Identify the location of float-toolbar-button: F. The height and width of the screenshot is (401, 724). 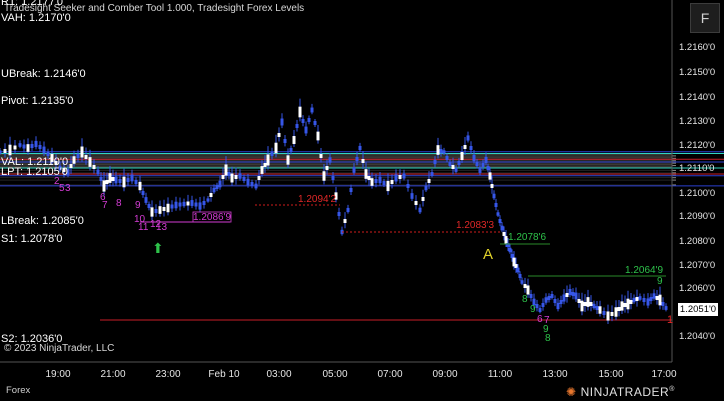
(705, 18).